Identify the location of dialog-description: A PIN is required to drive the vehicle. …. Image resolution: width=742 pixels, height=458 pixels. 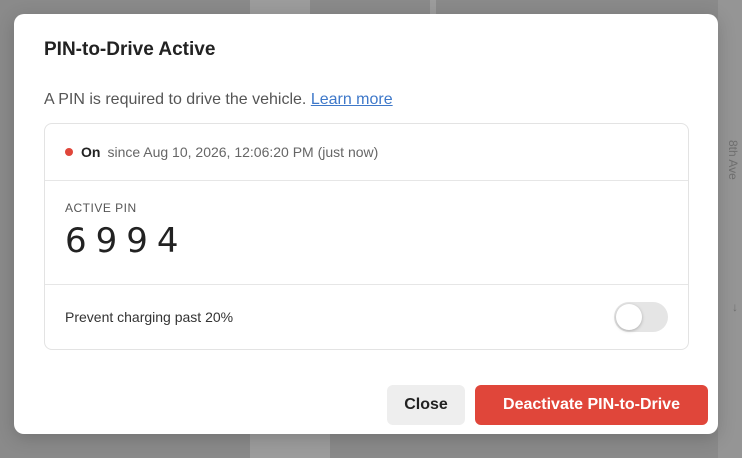
(218, 100).